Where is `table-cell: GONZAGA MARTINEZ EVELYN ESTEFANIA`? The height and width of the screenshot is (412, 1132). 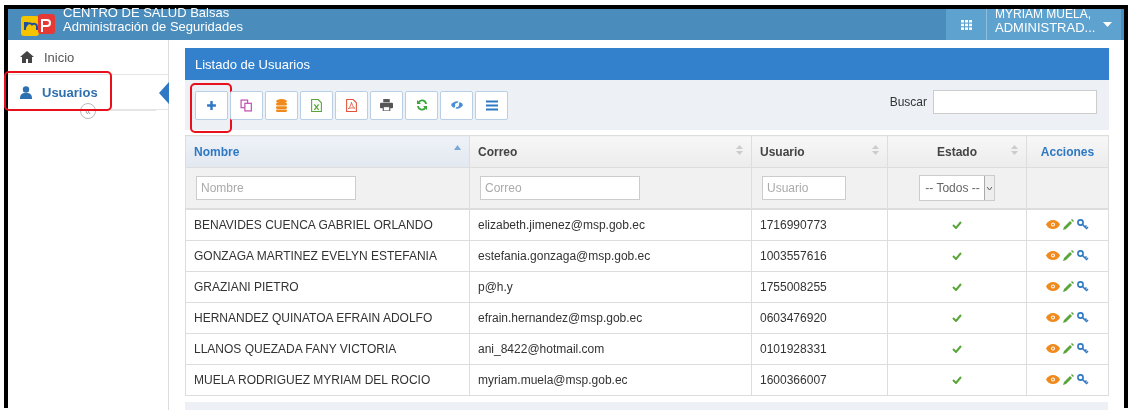
table-cell: GONZAGA MARTINEZ EVELYN ESTEFANIA is located at coordinates (327, 256).